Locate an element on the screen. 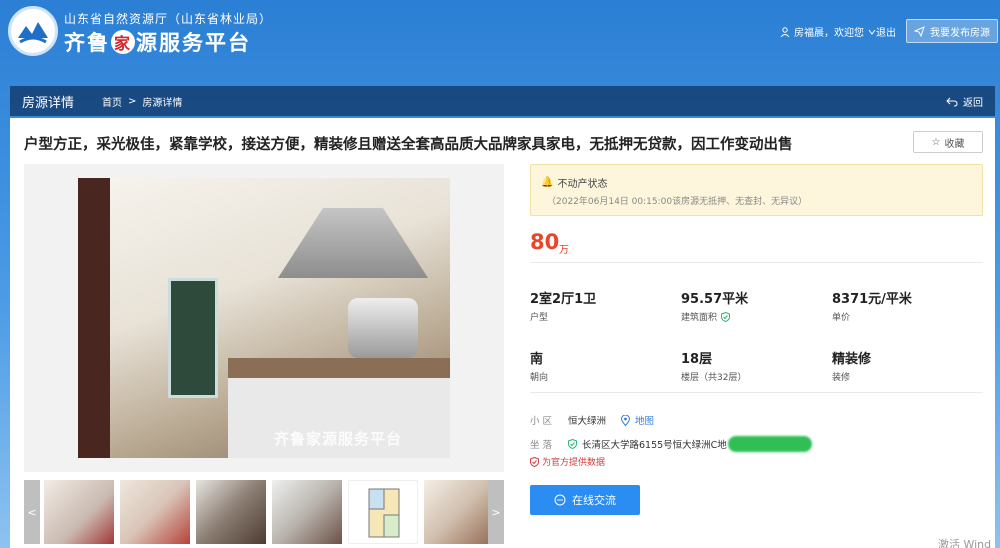  user-menu: 房福晨，欢迎您 is located at coordinates (828, 31).